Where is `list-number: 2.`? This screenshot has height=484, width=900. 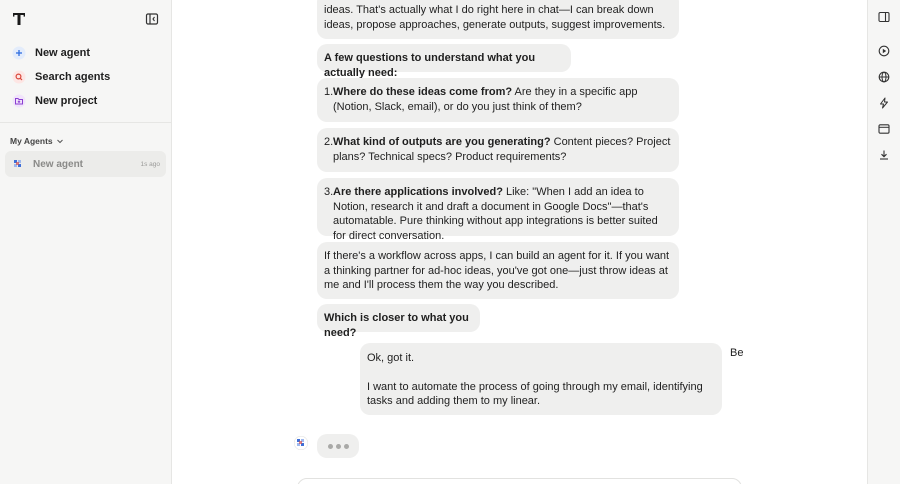
list-number: 2. is located at coordinates (329, 142).